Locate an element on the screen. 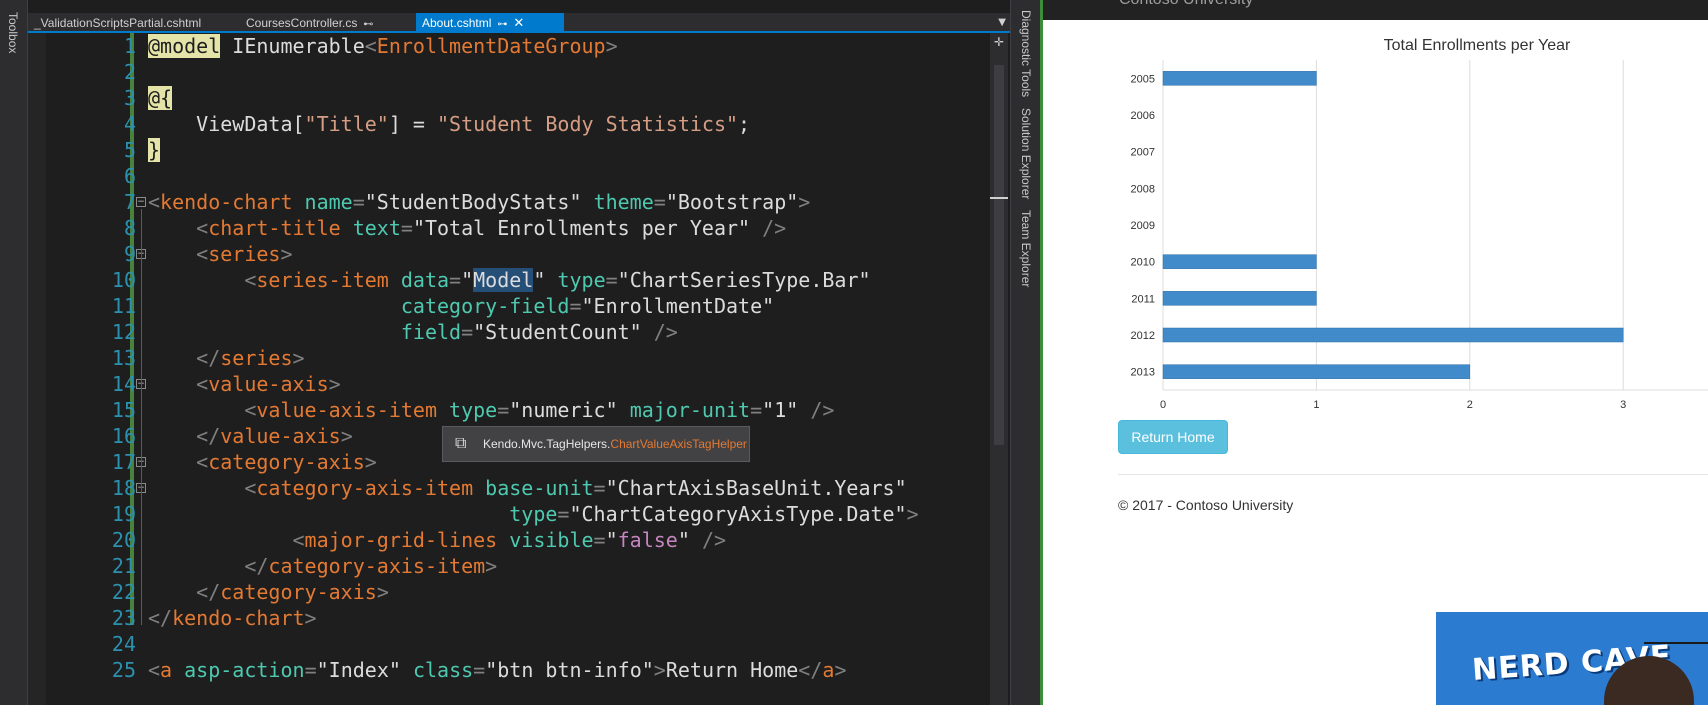 This screenshot has width=1708, height=705. tab-validation-scripts: _ValidationScriptsPartial.cshtml is located at coordinates (124, 23).